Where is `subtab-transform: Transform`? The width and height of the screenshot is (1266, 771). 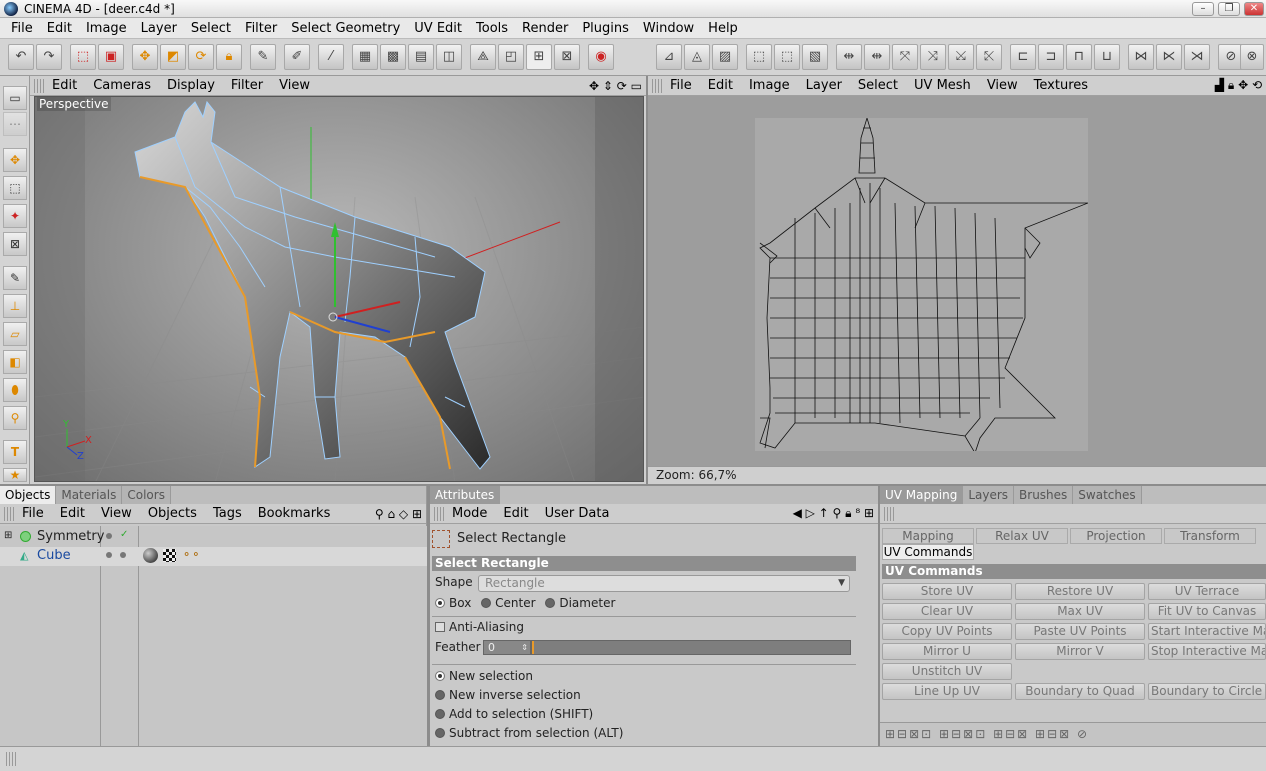 subtab-transform: Transform is located at coordinates (1210, 536).